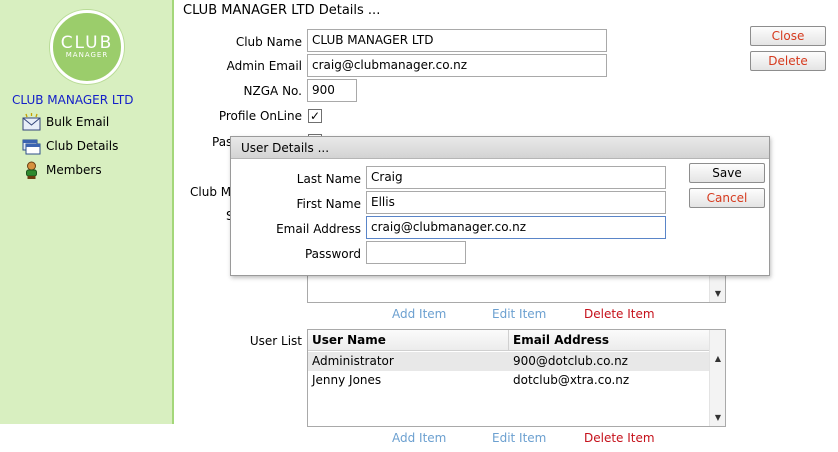 This screenshot has width=838, height=452. I want to click on sidebar-item-club-details: Club Details, so click(70, 146).